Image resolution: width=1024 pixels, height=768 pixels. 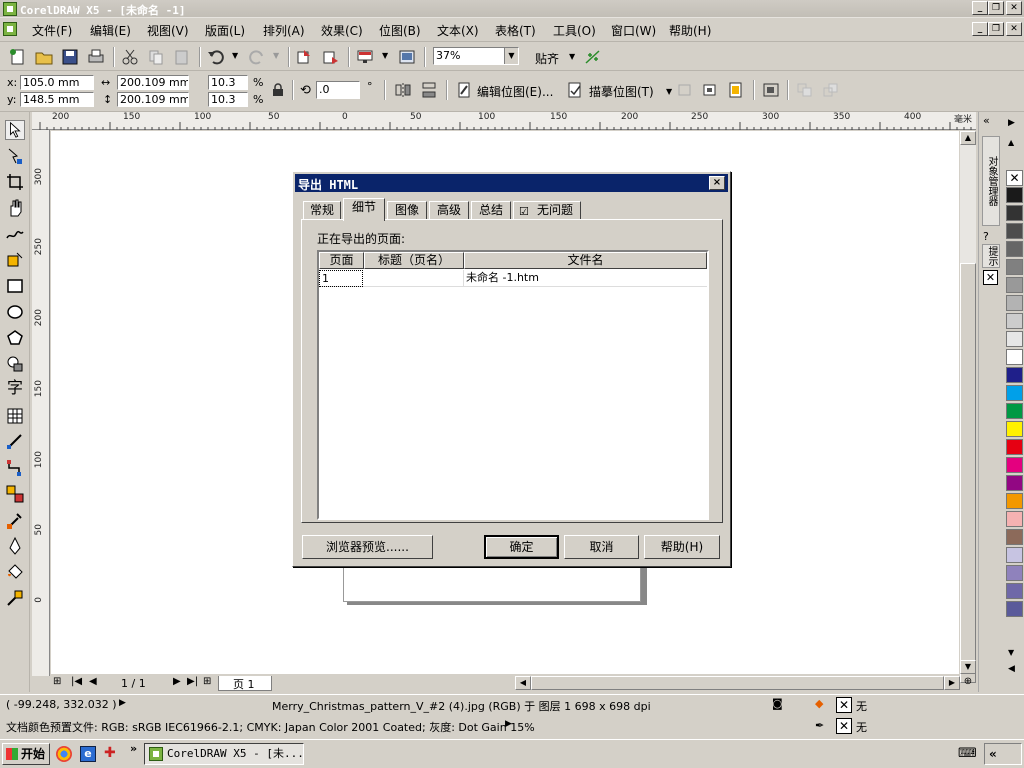 What do you see at coordinates (1014, 125) in the screenshot?
I see `palette-scroll-up-icon: ▶` at bounding box center [1014, 125].